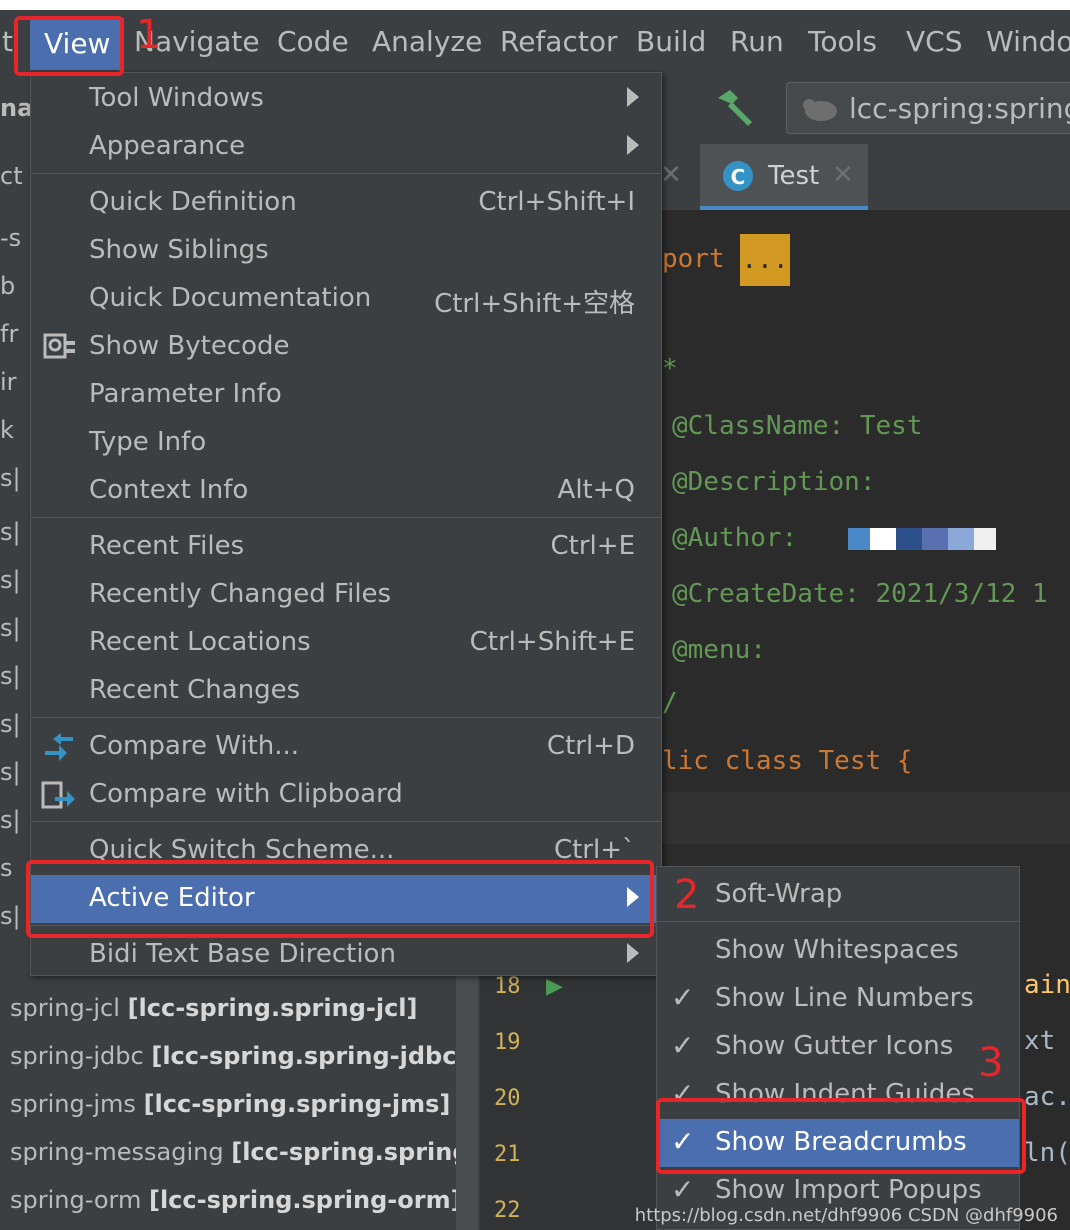  Describe the element at coordinates (169, 490) in the screenshot. I see `menu-item-label: Context Info` at that location.